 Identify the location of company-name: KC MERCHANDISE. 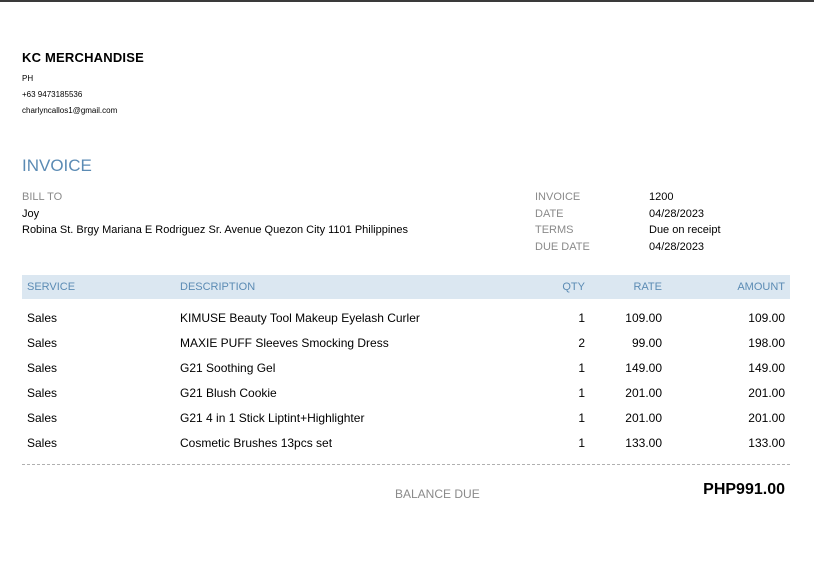
(83, 57).